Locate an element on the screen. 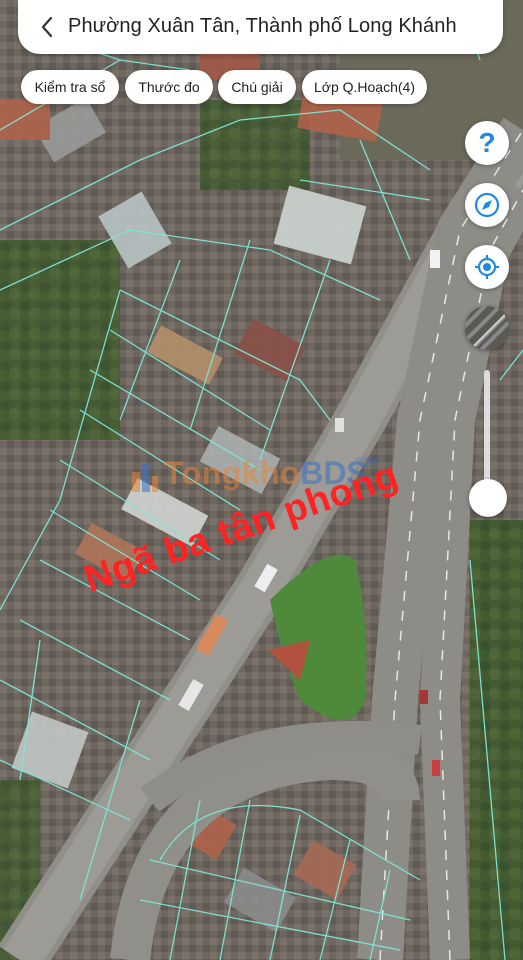 This screenshot has height=960, width=523. chip-label: Chú giải is located at coordinates (257, 87).